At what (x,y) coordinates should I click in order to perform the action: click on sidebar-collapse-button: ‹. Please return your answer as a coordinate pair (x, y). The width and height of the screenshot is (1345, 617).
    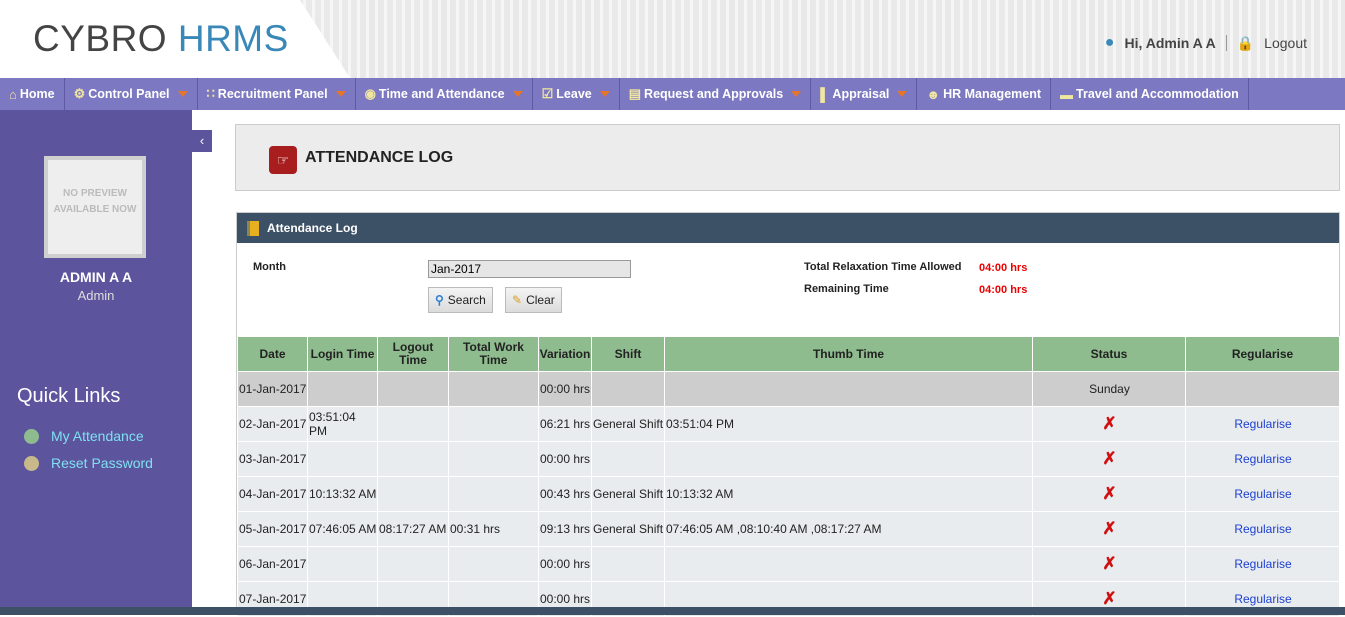
    Looking at the image, I should click on (202, 141).